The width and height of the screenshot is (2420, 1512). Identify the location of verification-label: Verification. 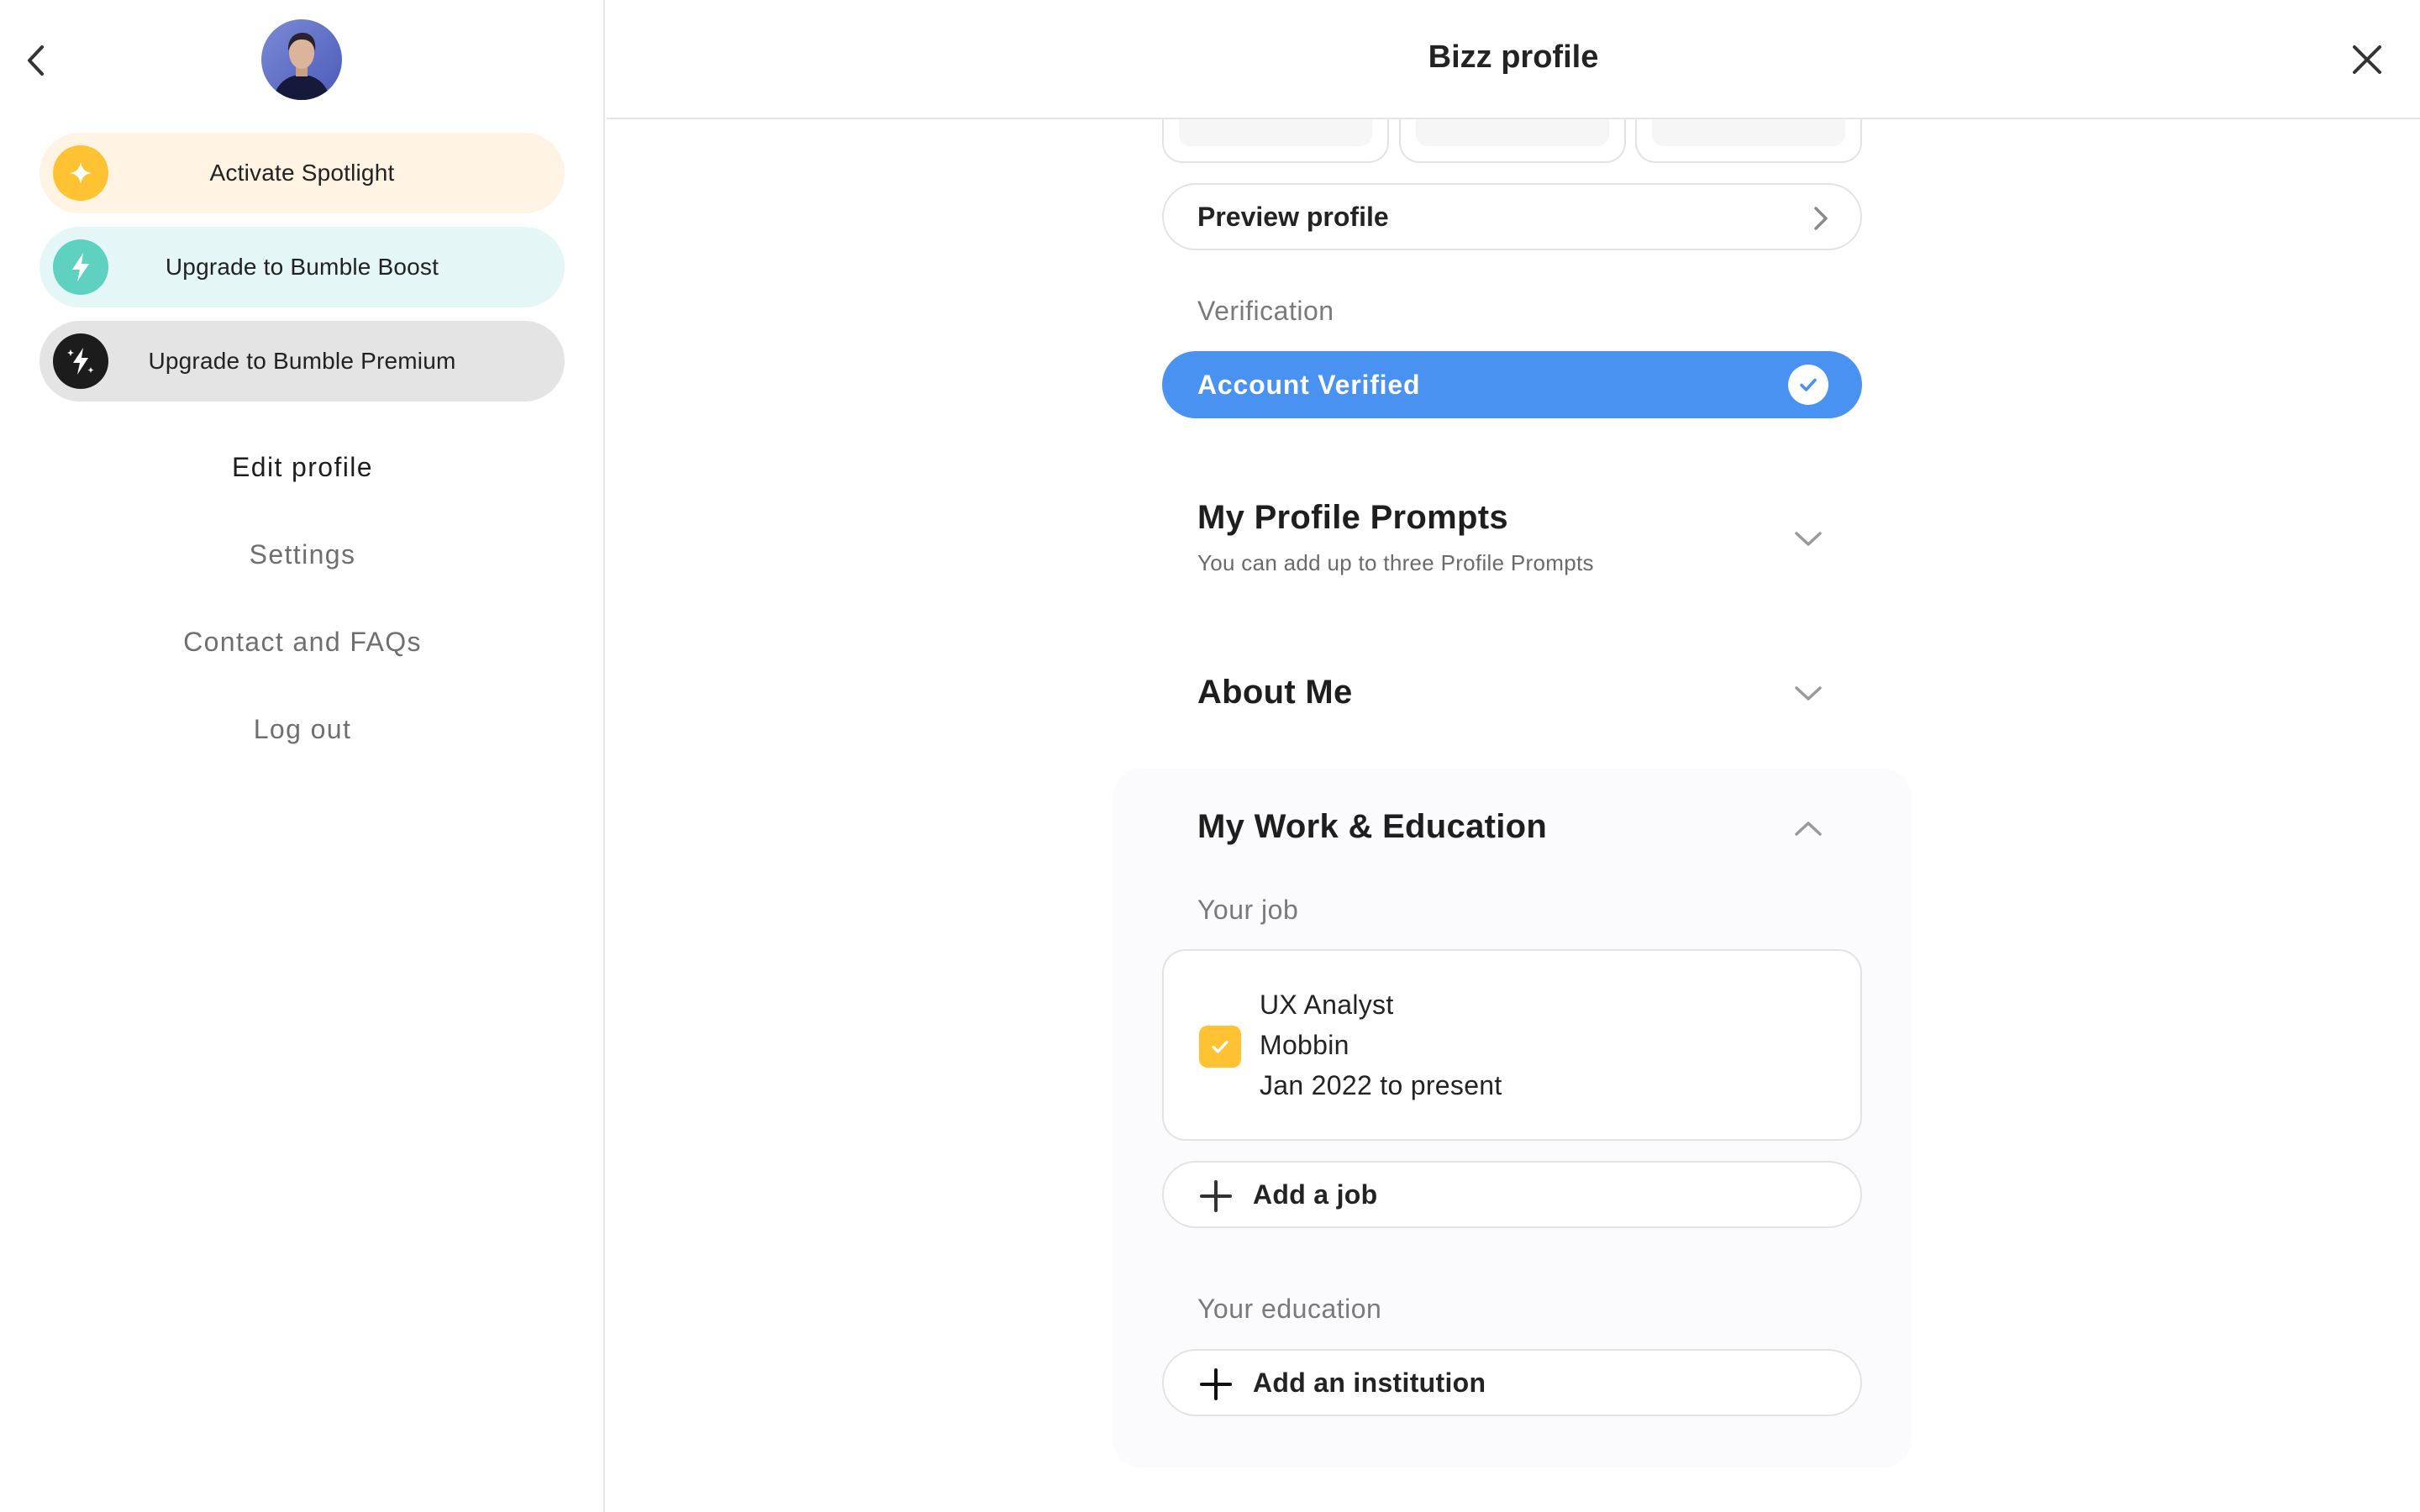
(1265, 311).